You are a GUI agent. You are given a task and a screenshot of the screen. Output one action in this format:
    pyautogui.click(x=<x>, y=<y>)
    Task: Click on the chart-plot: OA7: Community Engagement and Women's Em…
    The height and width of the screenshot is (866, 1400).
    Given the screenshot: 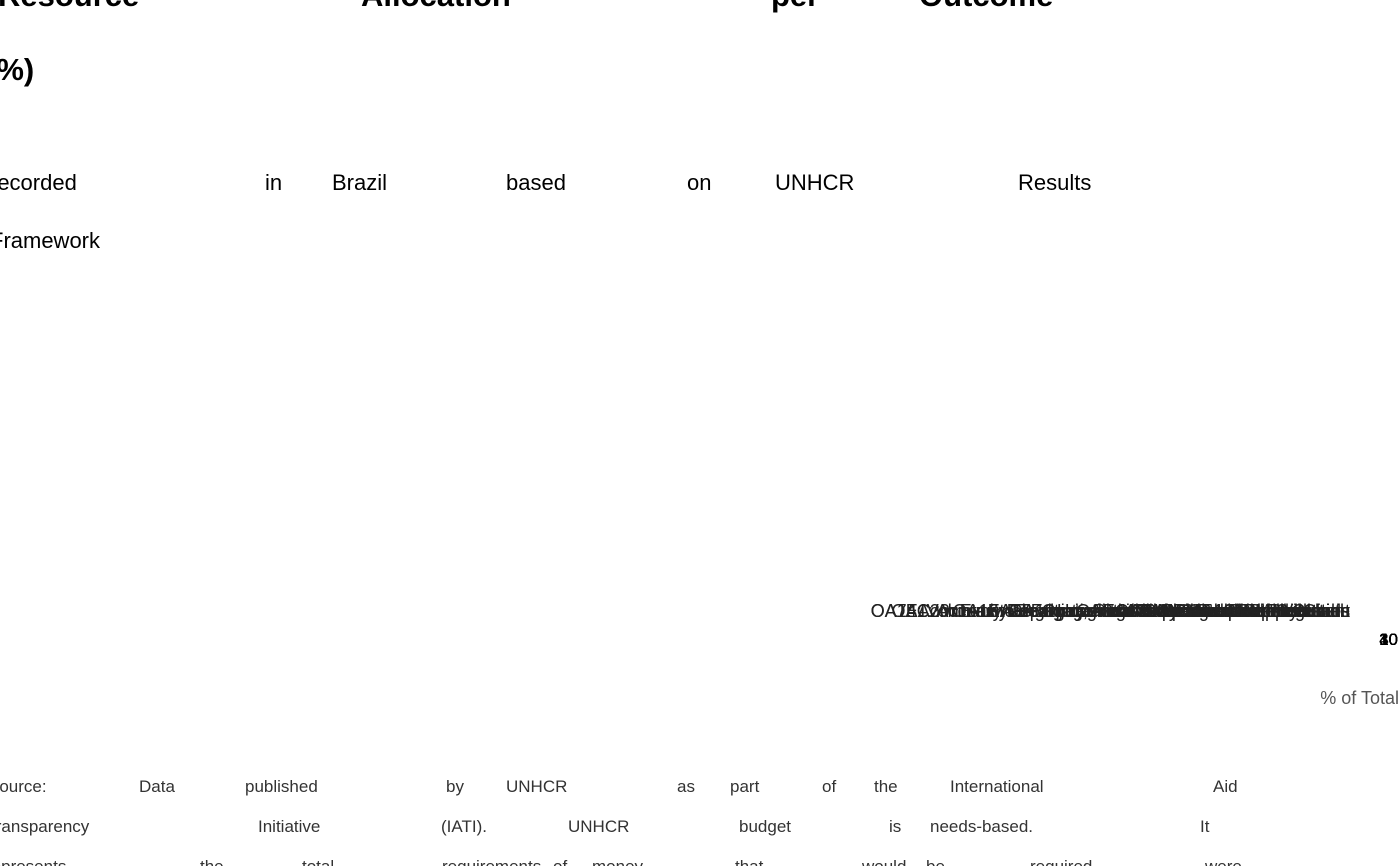 What is the action you would take?
    pyautogui.click(x=1135, y=654)
    